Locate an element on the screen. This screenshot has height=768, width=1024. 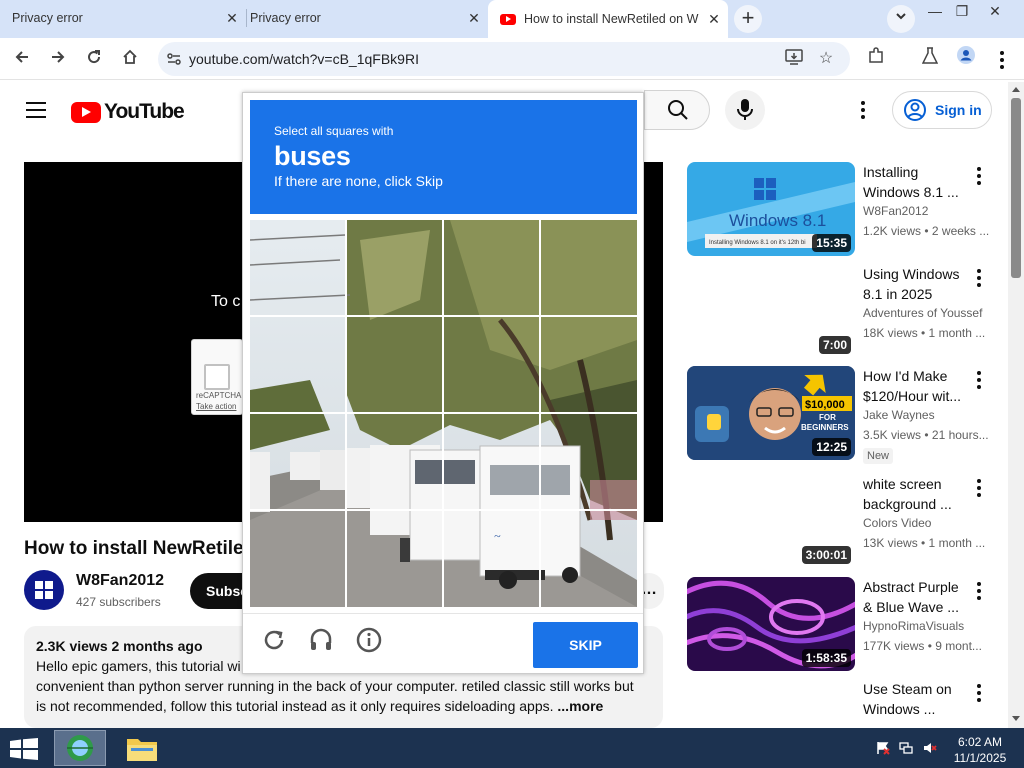
audio-challenge-icon is located at coordinates (321, 640).